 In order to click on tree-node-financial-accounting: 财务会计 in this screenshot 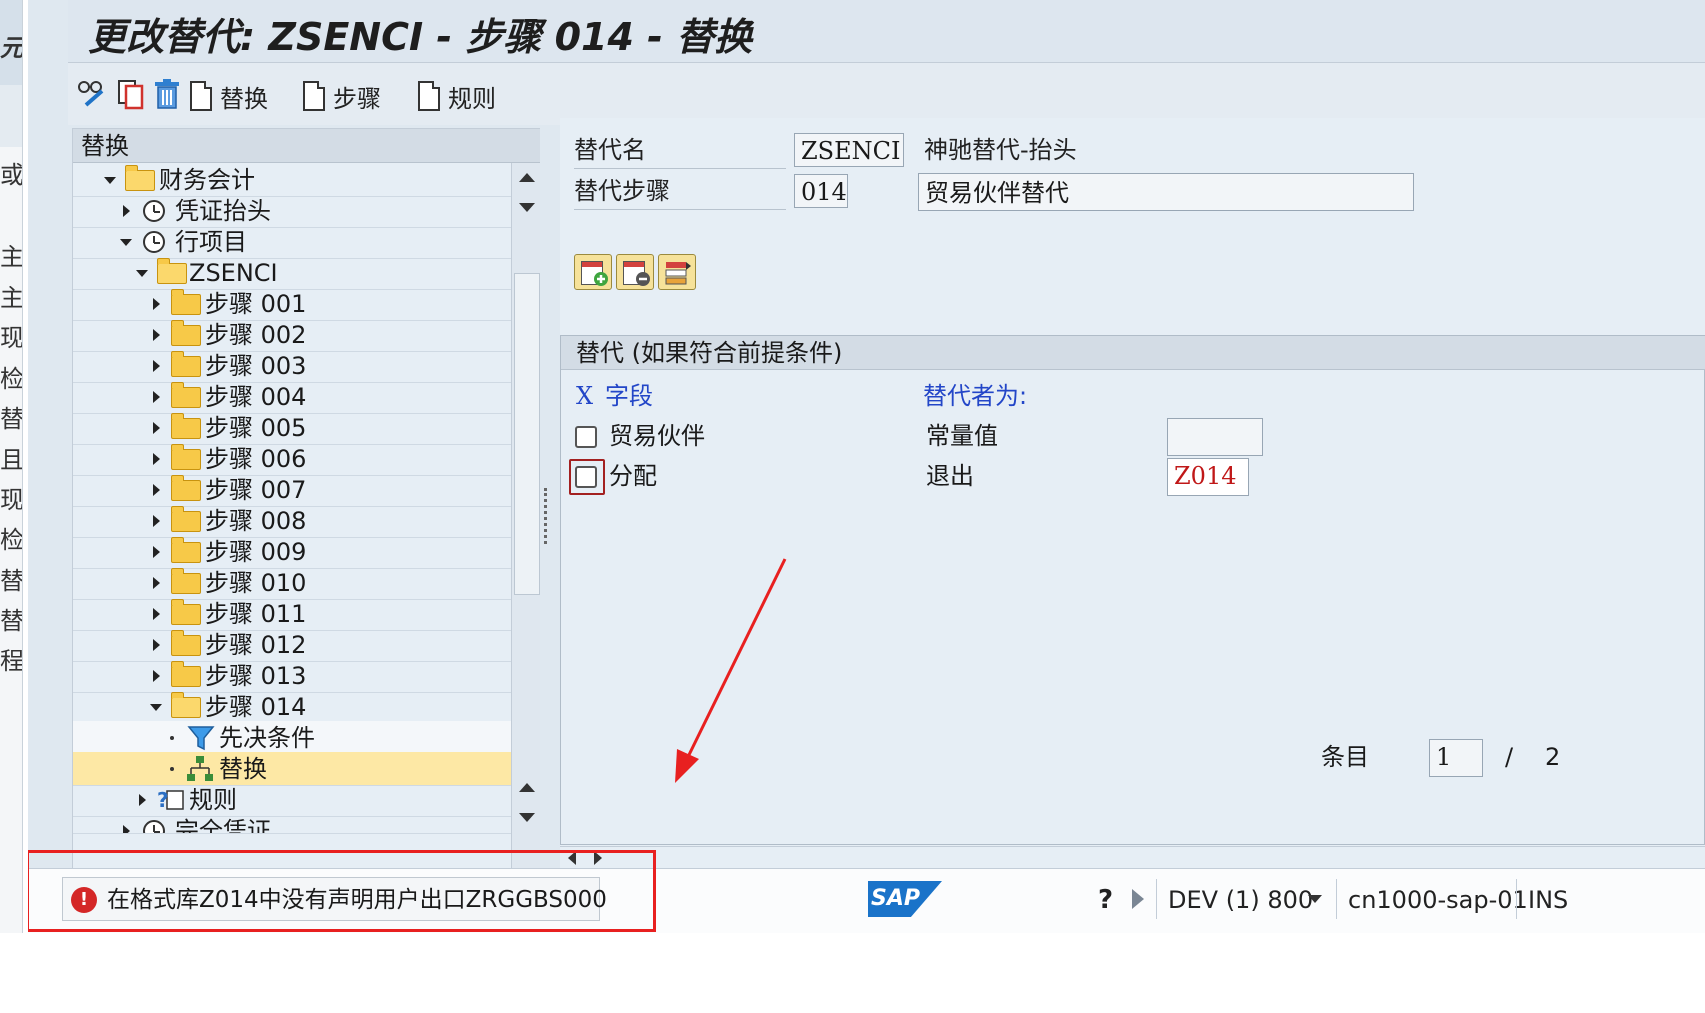, I will do `click(307, 180)`.